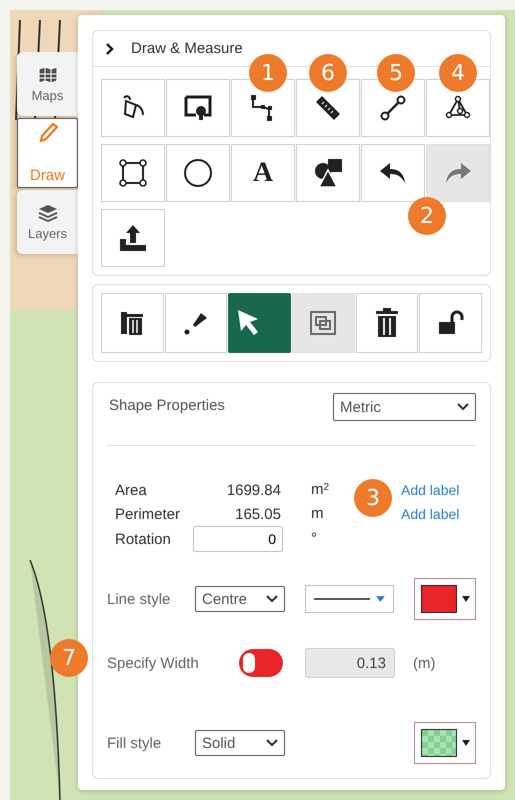  I want to click on chevron-icon, so click(110, 49).